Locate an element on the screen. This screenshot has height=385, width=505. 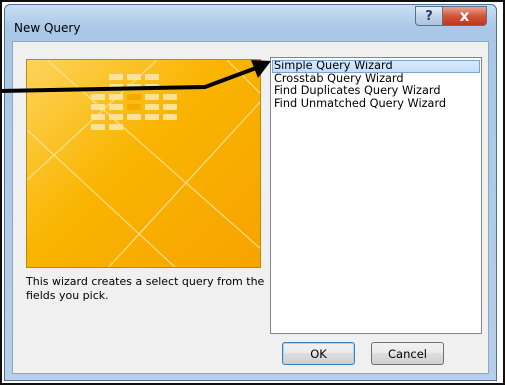
help-icon: ? is located at coordinates (429, 16).